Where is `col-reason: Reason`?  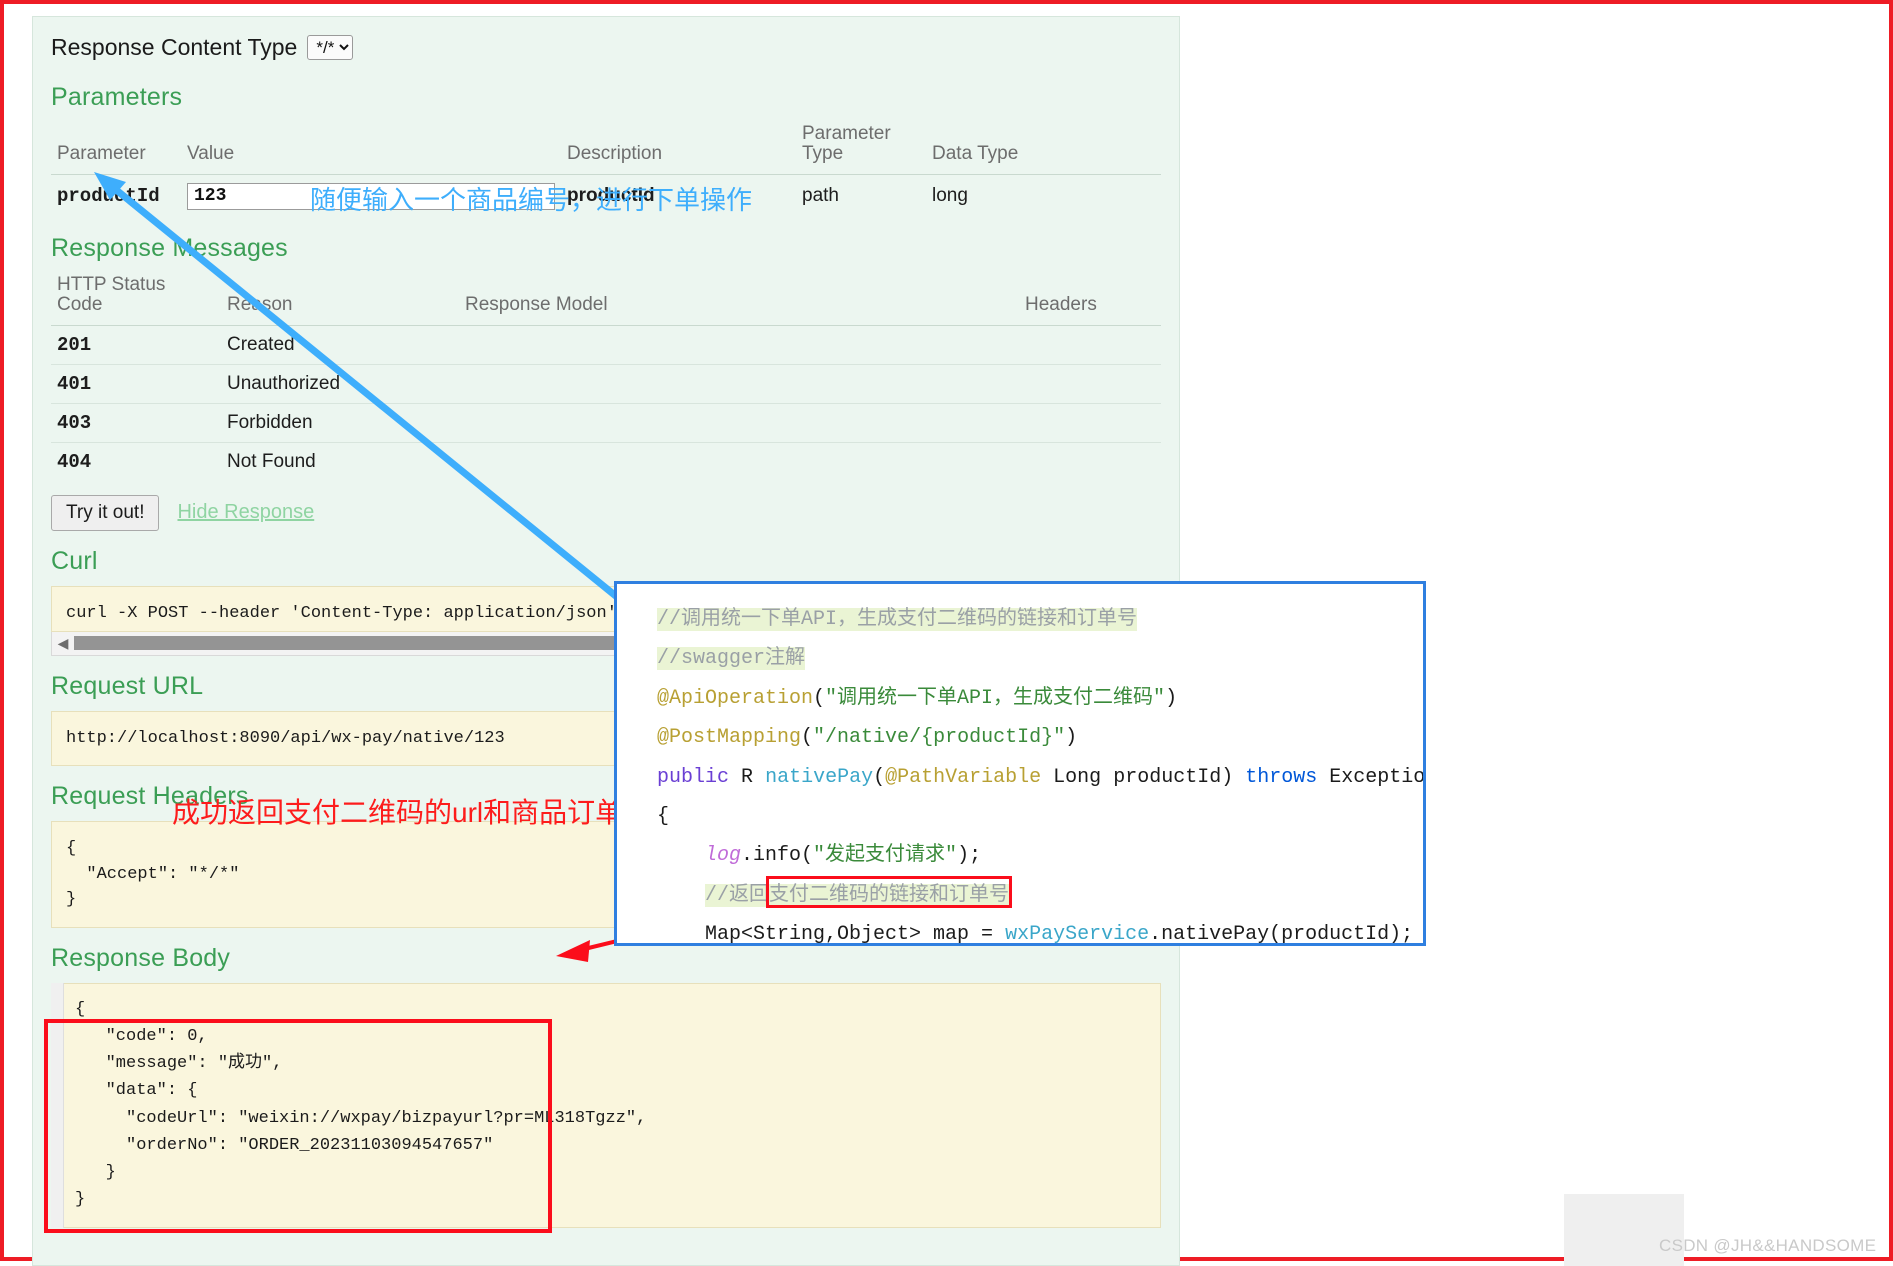 col-reason: Reason is located at coordinates (340, 299).